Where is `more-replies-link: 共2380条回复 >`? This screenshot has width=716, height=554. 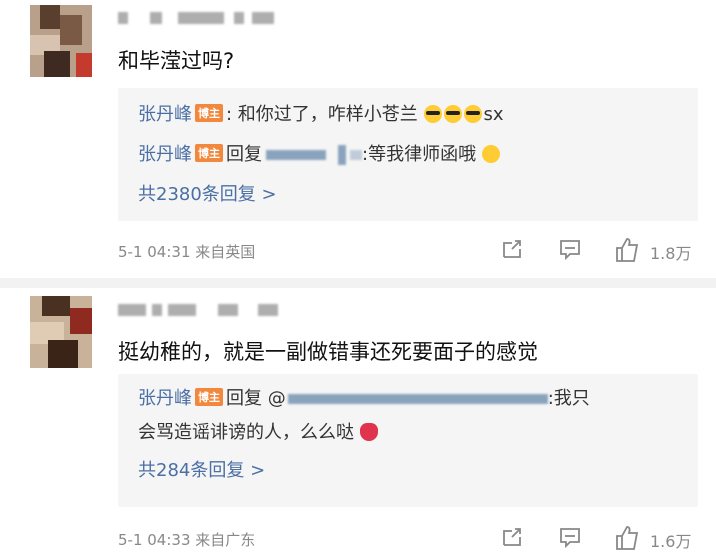
more-replies-link: 共2380条回复 > is located at coordinates (207, 193).